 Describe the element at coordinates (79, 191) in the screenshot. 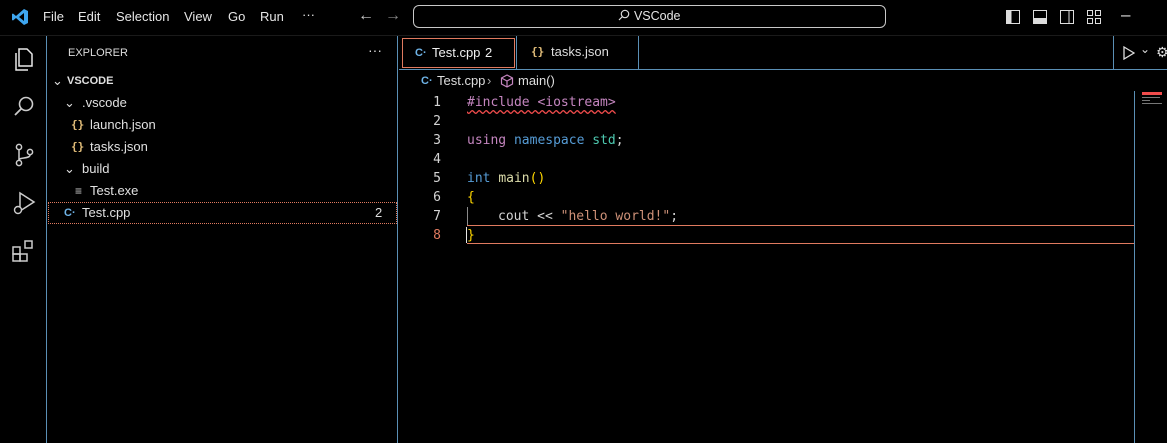

I see `text-file-icon: ≡` at that location.